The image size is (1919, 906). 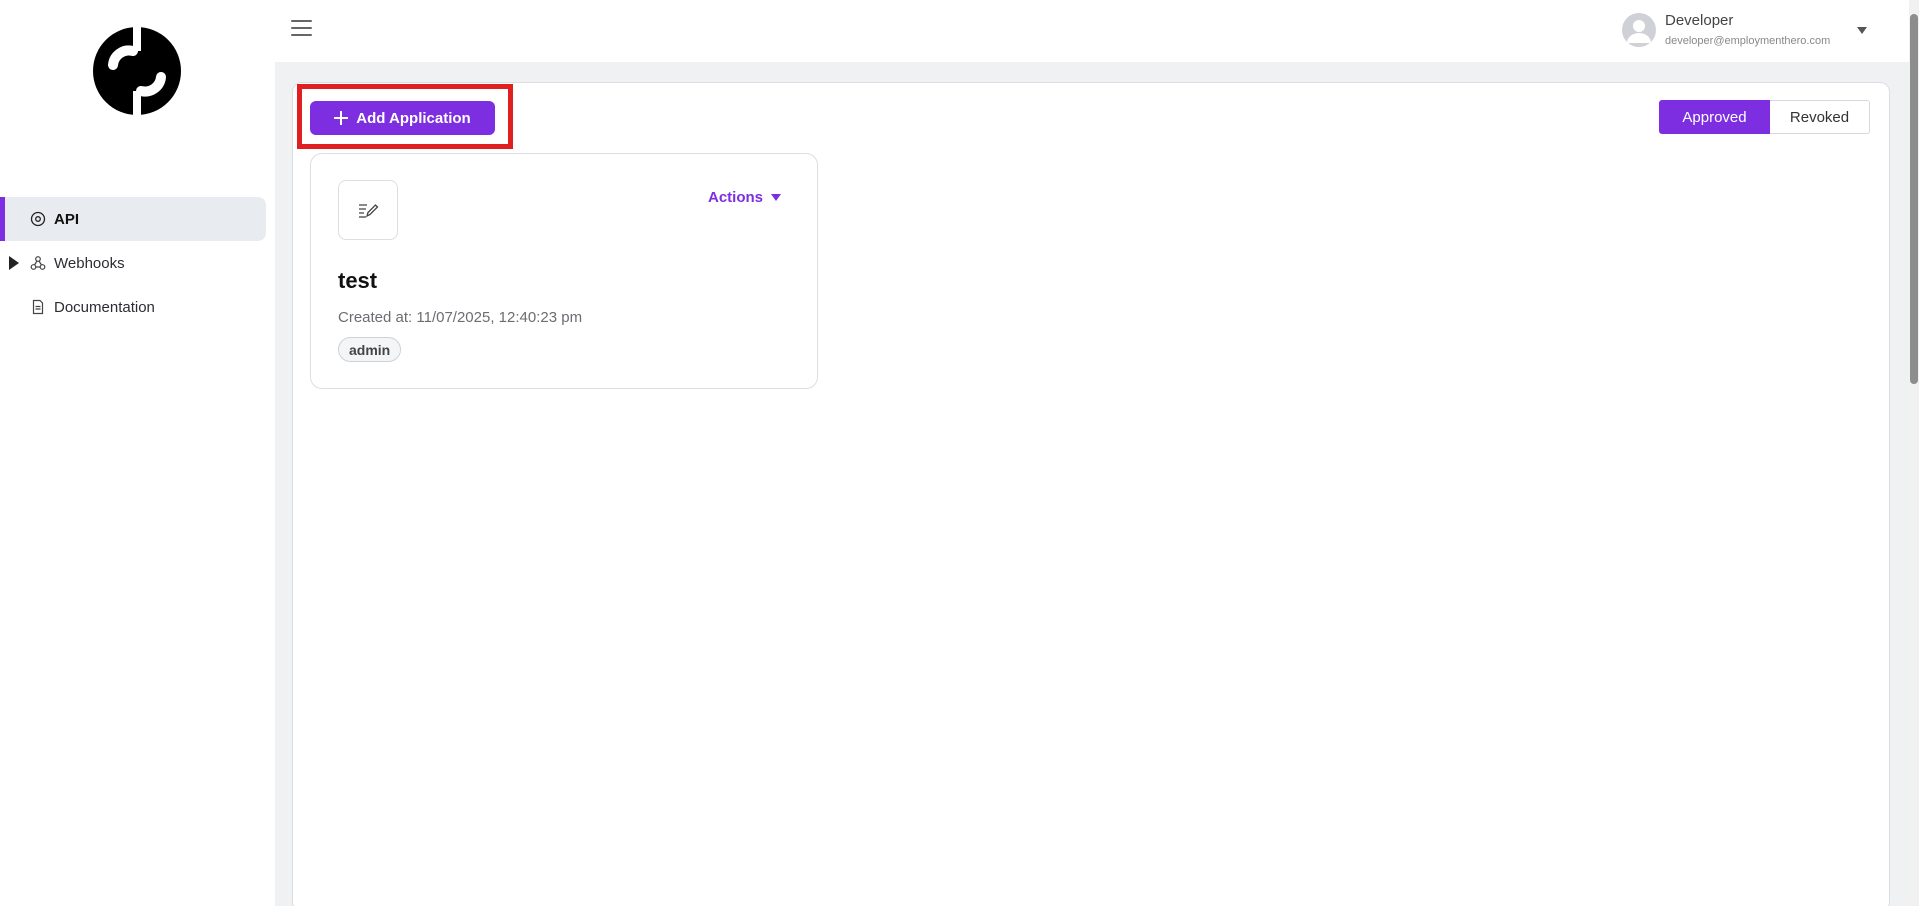 What do you see at coordinates (104, 307) in the screenshot?
I see `sidebar-item-label: Documentation` at bounding box center [104, 307].